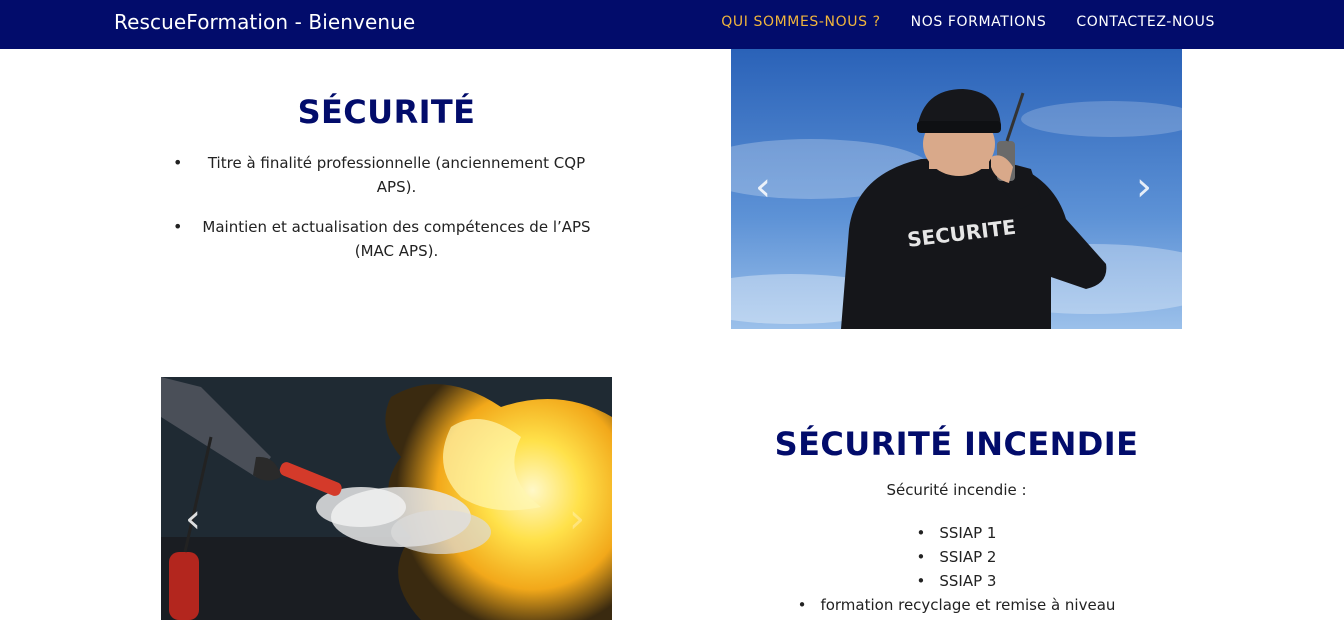 Image resolution: width=1344 pixels, height=620 pixels. Describe the element at coordinates (956, 444) in the screenshot. I see `incendie-heading: SÉCURITÉ INCENDIE` at that location.